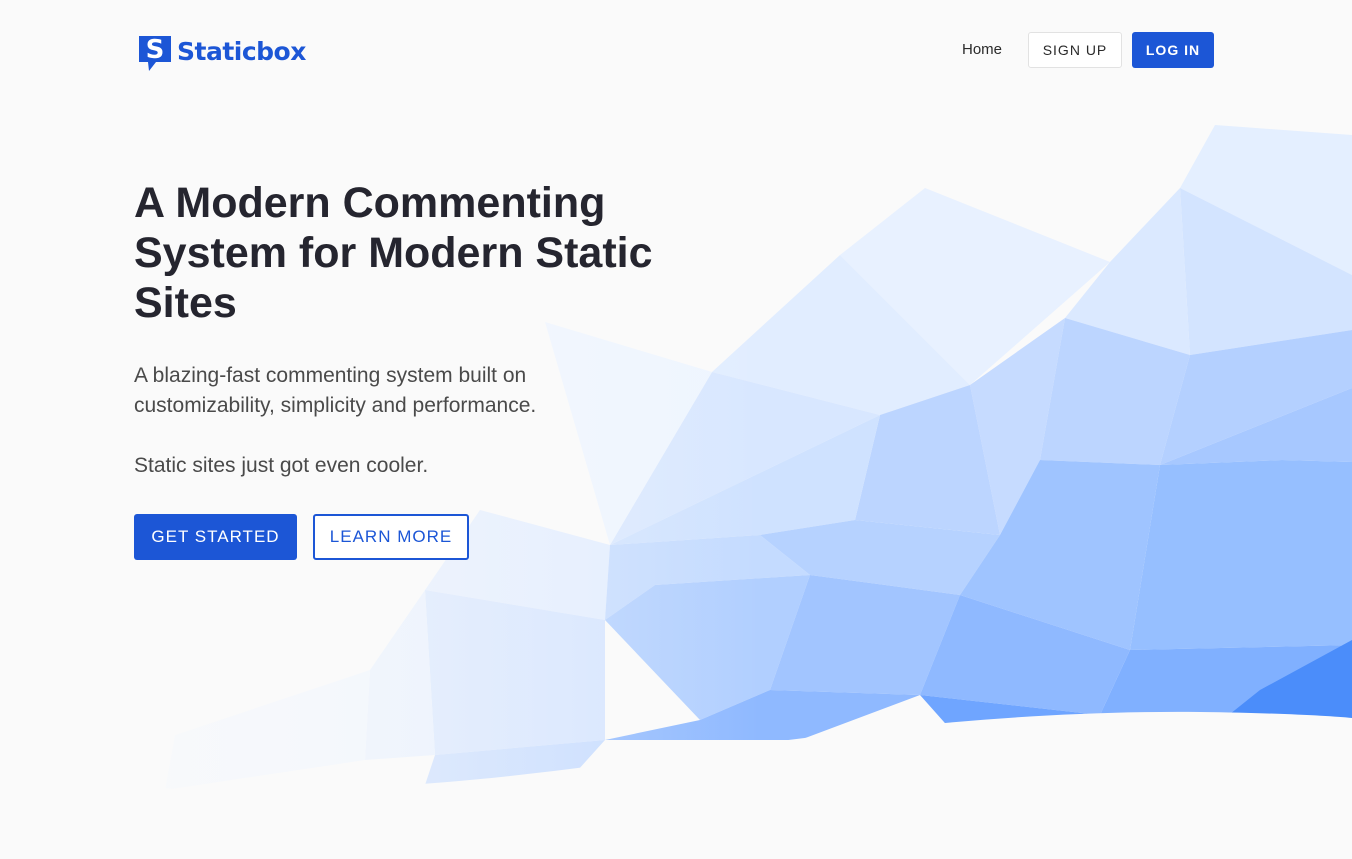  What do you see at coordinates (241, 51) in the screenshot?
I see `brand-name: Staticbox` at bounding box center [241, 51].